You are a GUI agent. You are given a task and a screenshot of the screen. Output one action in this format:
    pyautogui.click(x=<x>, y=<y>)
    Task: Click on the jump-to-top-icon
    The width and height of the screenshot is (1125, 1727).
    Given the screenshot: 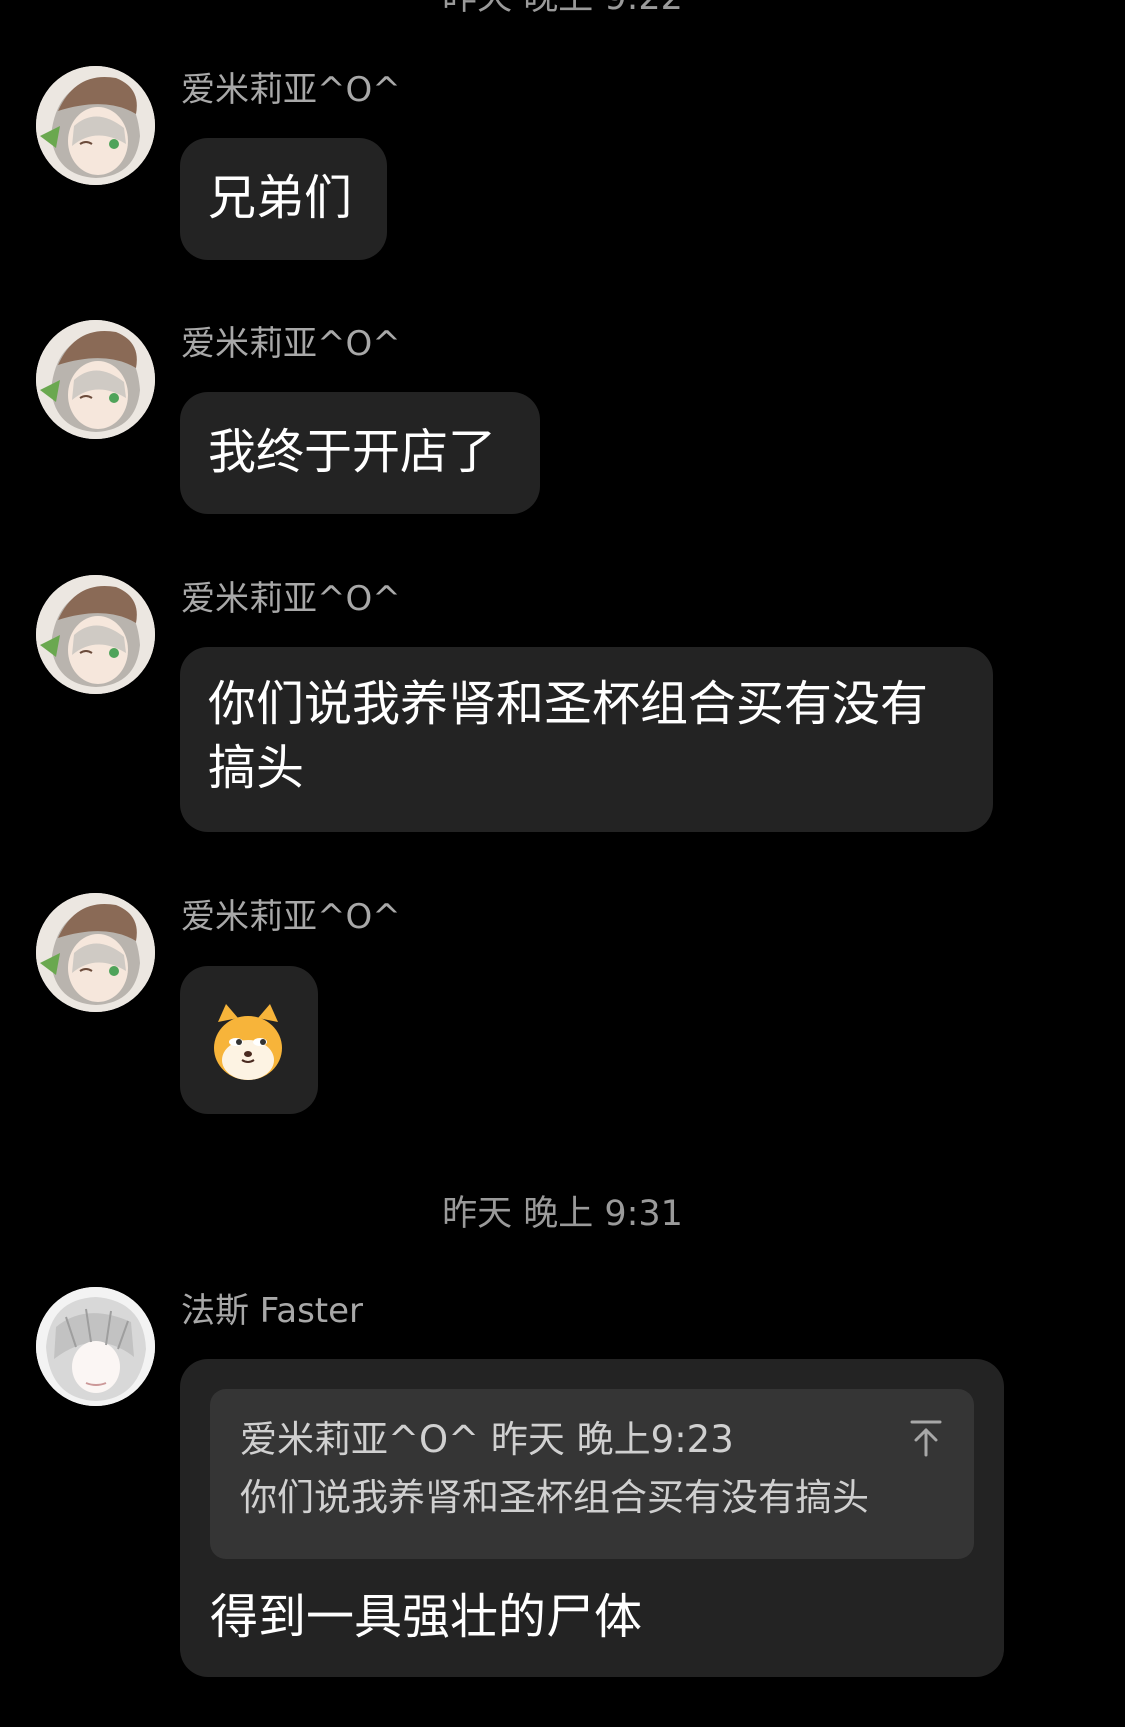 What is the action you would take?
    pyautogui.click(x=926, y=1438)
    